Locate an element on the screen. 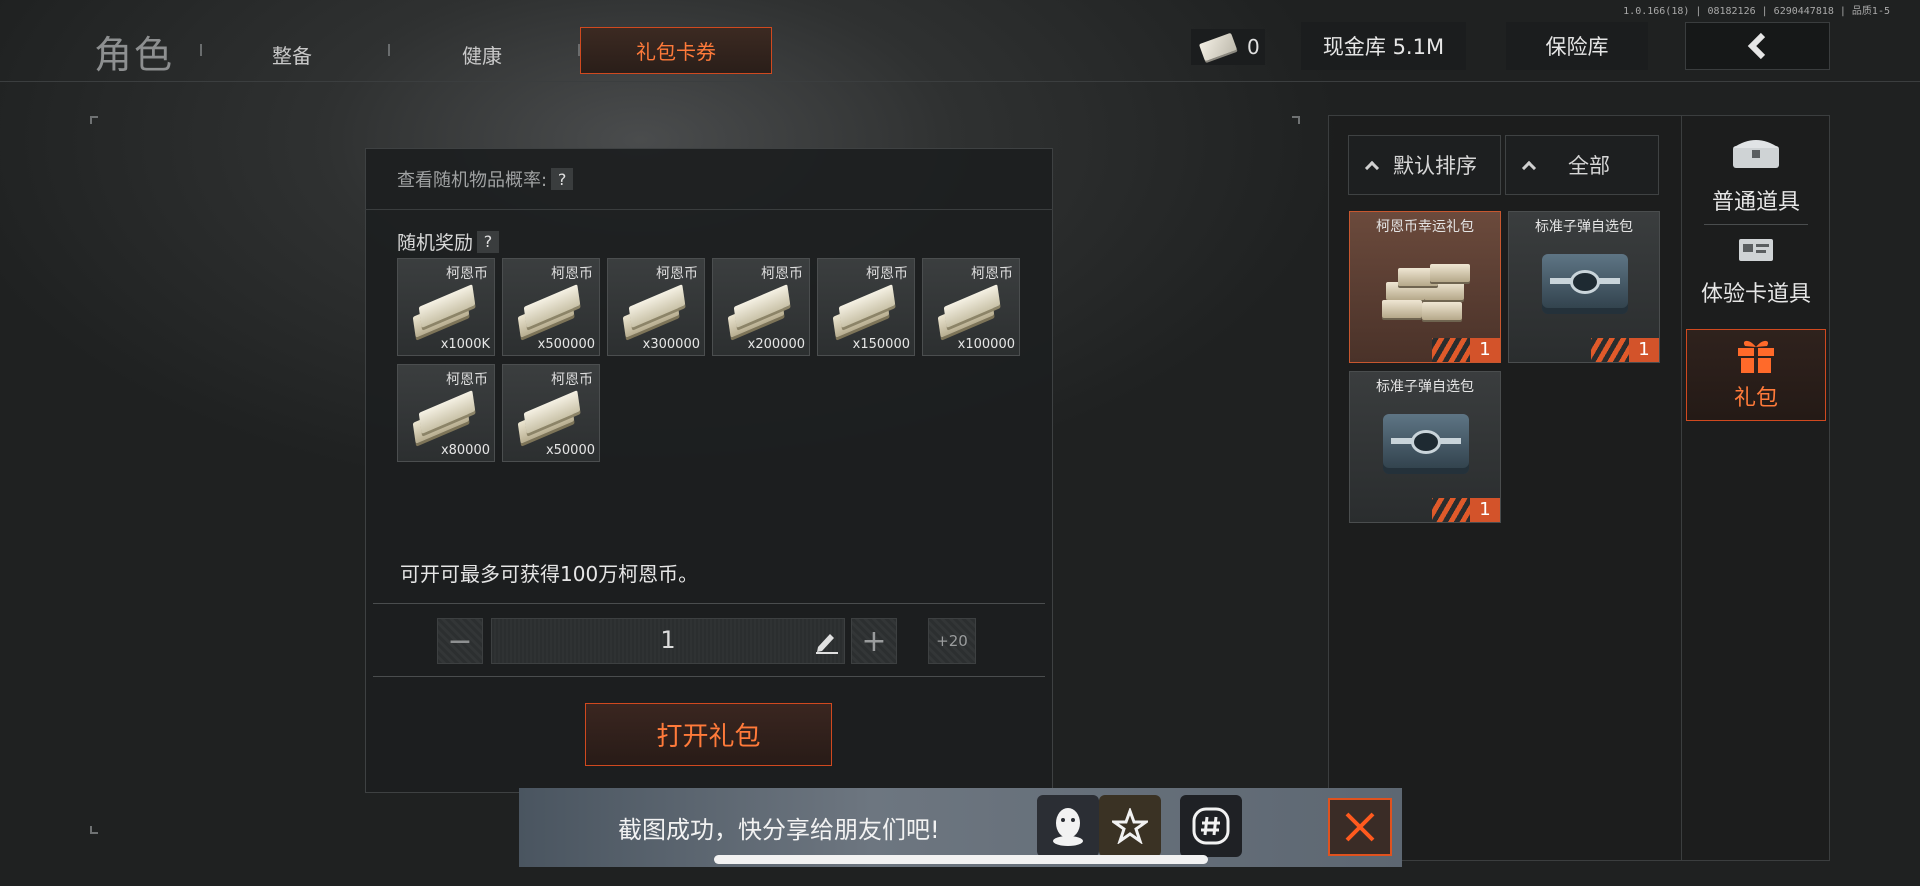 This screenshot has height=886, width=1920. reward-quantity: x200000 is located at coordinates (776, 344).